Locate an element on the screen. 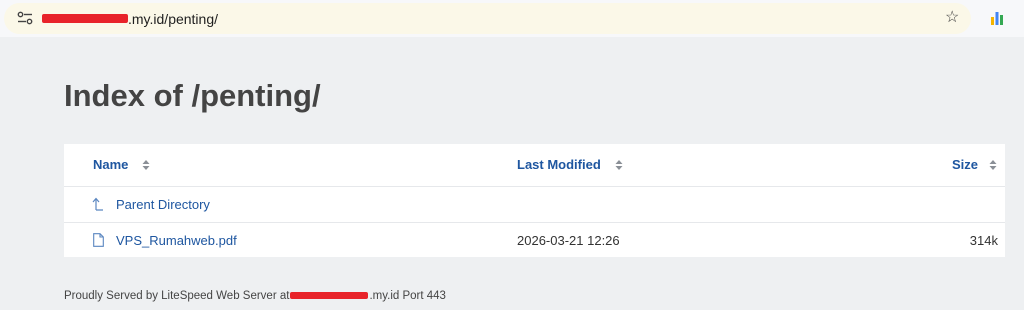 The height and width of the screenshot is (310, 1024). star-icon: ☆ is located at coordinates (952, 18).